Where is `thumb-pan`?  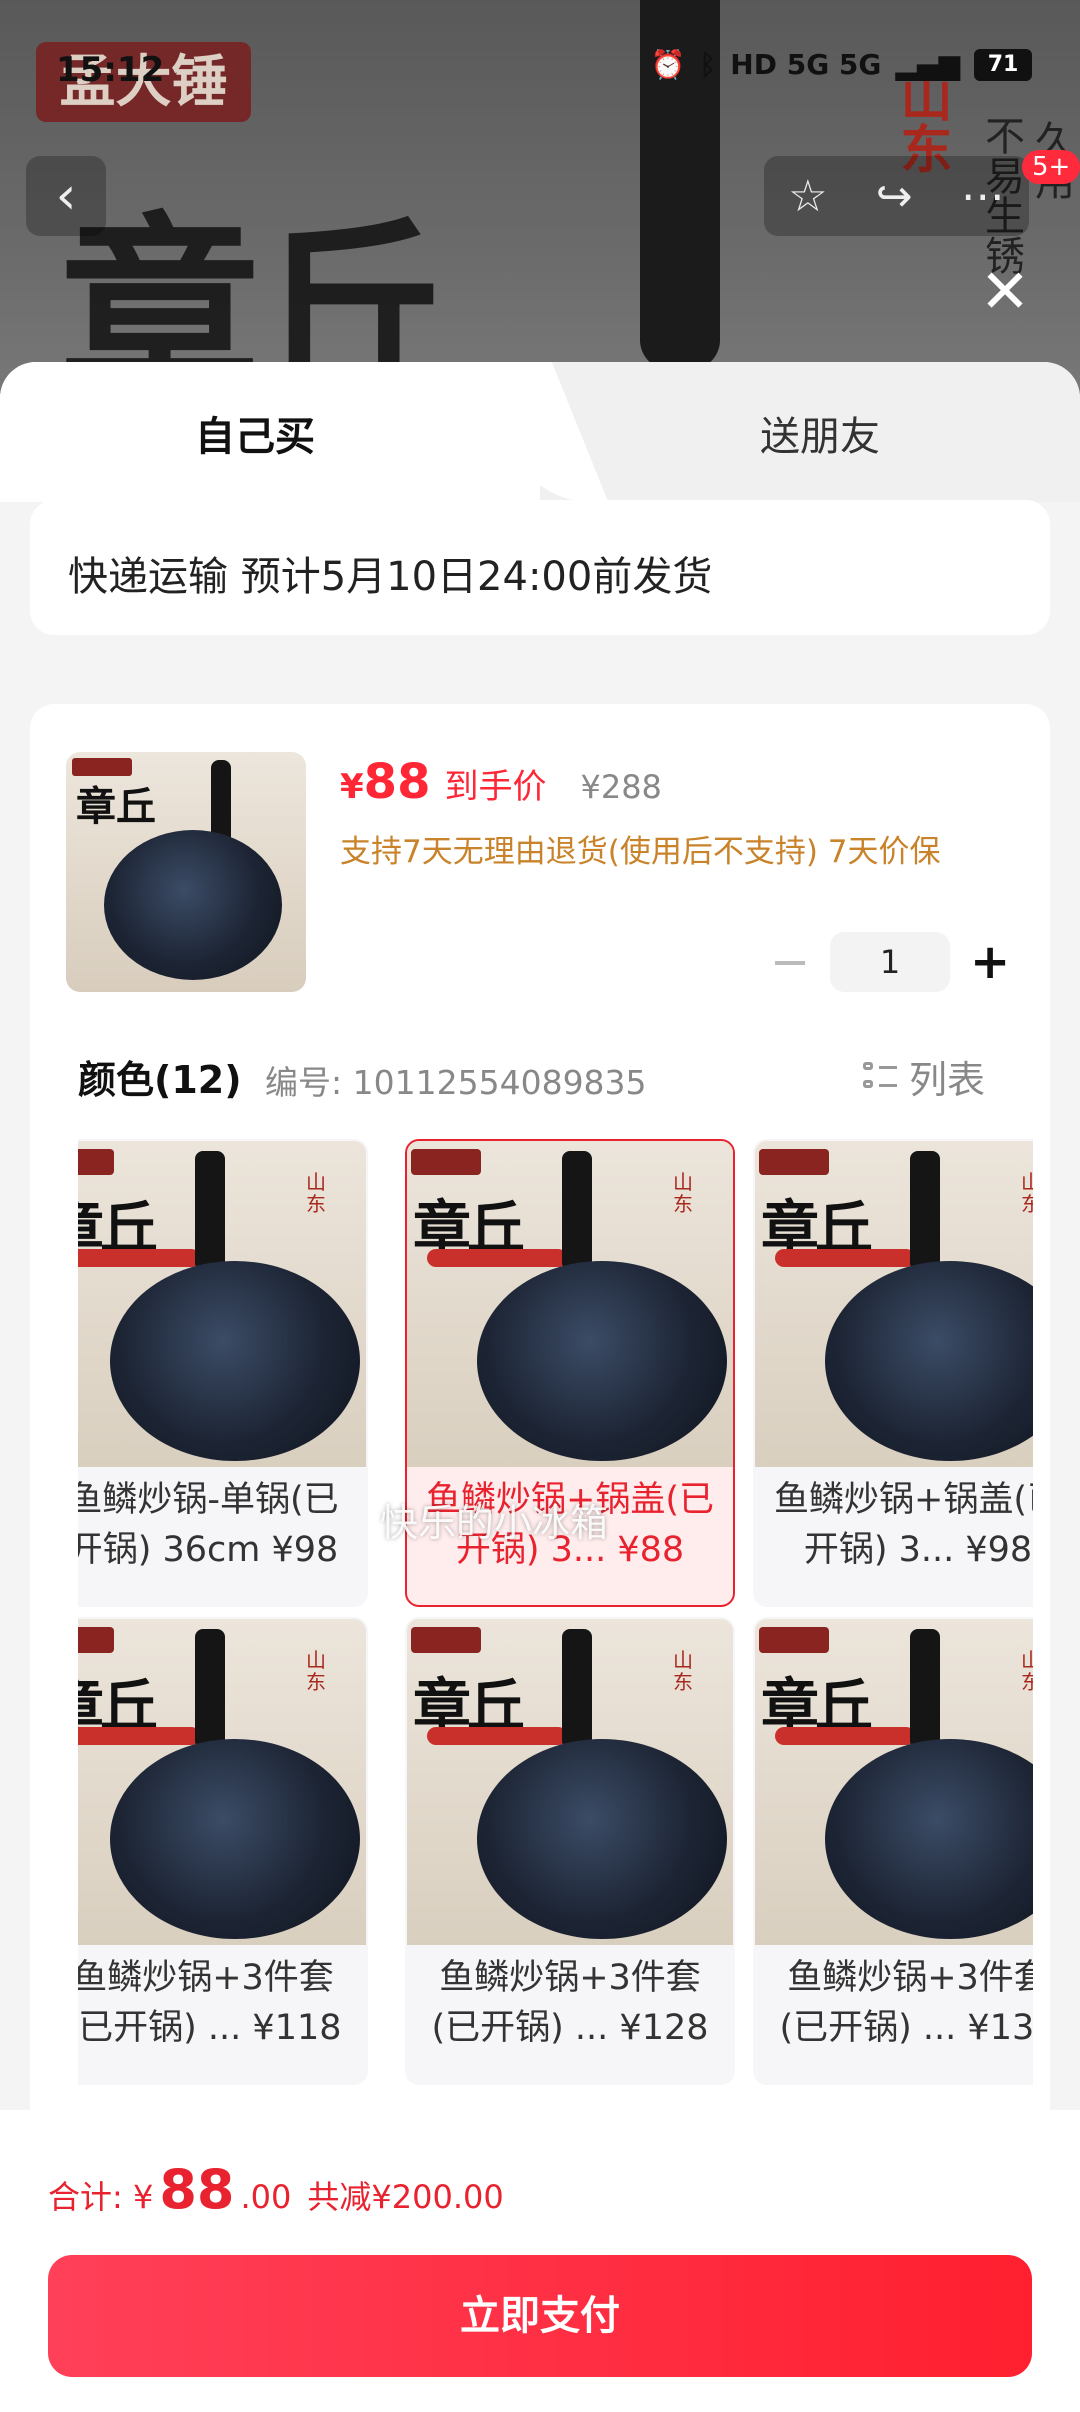
thumb-pan is located at coordinates (193, 905).